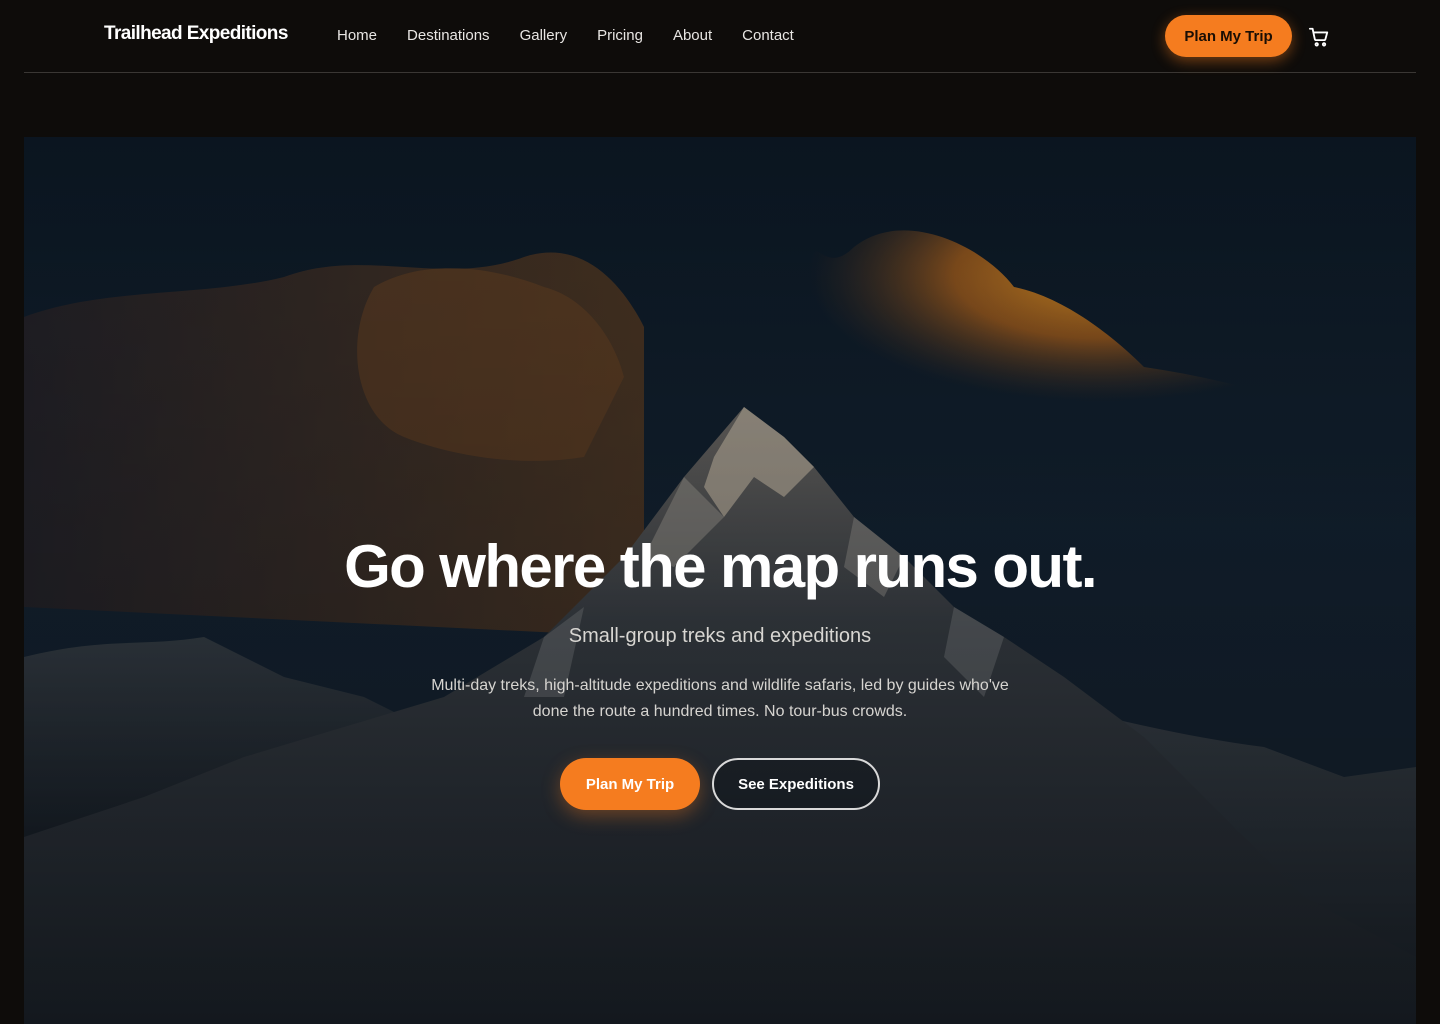 The height and width of the screenshot is (1024, 1440). Describe the element at coordinates (692, 35) in the screenshot. I see `nav-link-about: About` at that location.